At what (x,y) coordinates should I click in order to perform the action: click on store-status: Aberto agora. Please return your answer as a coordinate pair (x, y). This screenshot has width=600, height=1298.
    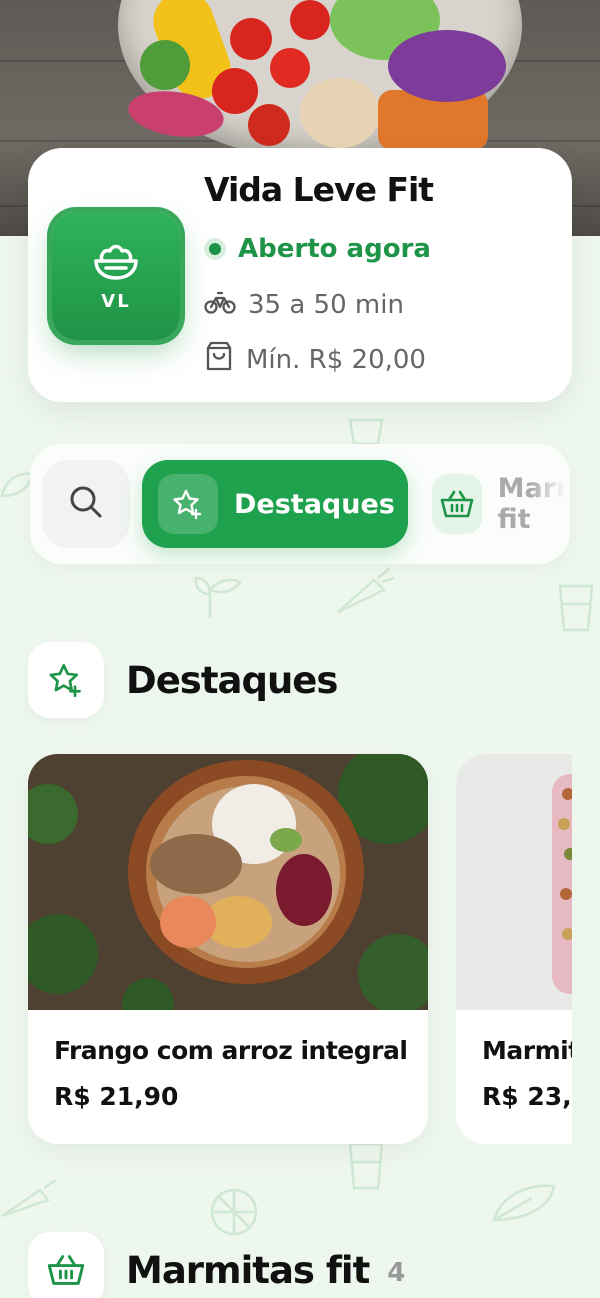
    Looking at the image, I should click on (317, 249).